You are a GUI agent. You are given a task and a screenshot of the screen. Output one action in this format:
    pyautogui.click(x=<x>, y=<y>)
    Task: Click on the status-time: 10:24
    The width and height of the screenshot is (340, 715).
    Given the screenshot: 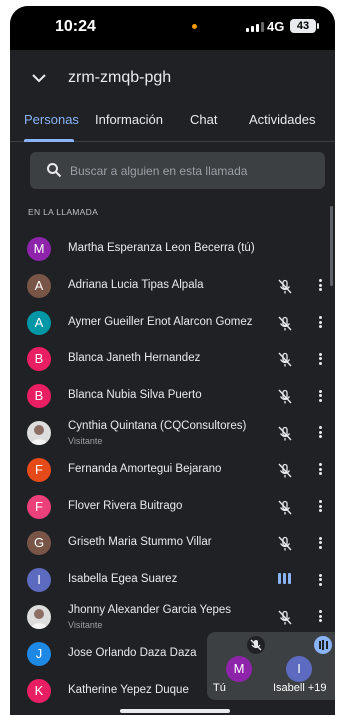 What is the action you would take?
    pyautogui.click(x=75, y=26)
    